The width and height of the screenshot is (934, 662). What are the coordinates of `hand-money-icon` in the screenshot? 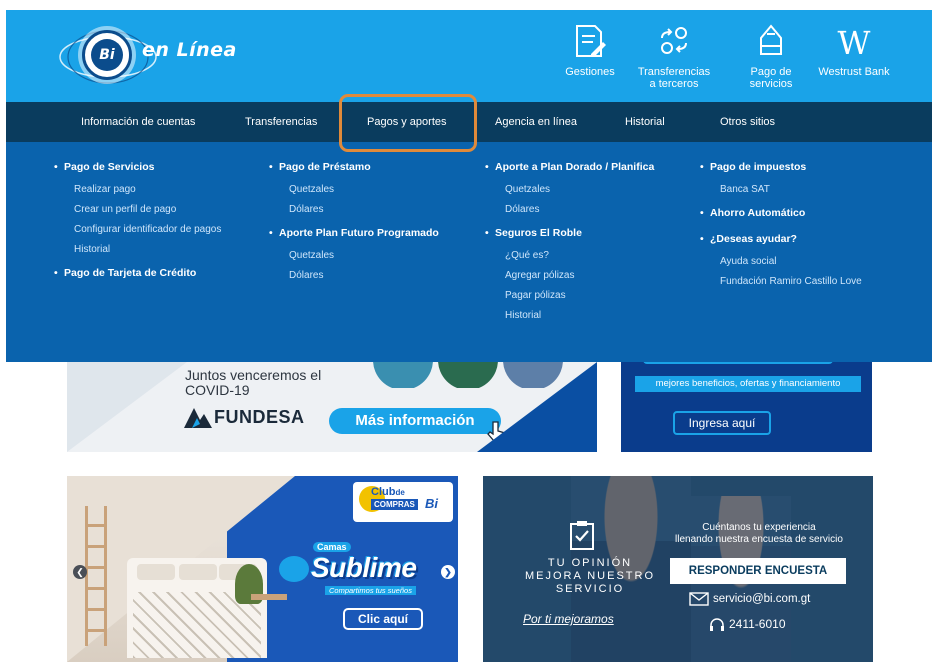 It's located at (771, 39).